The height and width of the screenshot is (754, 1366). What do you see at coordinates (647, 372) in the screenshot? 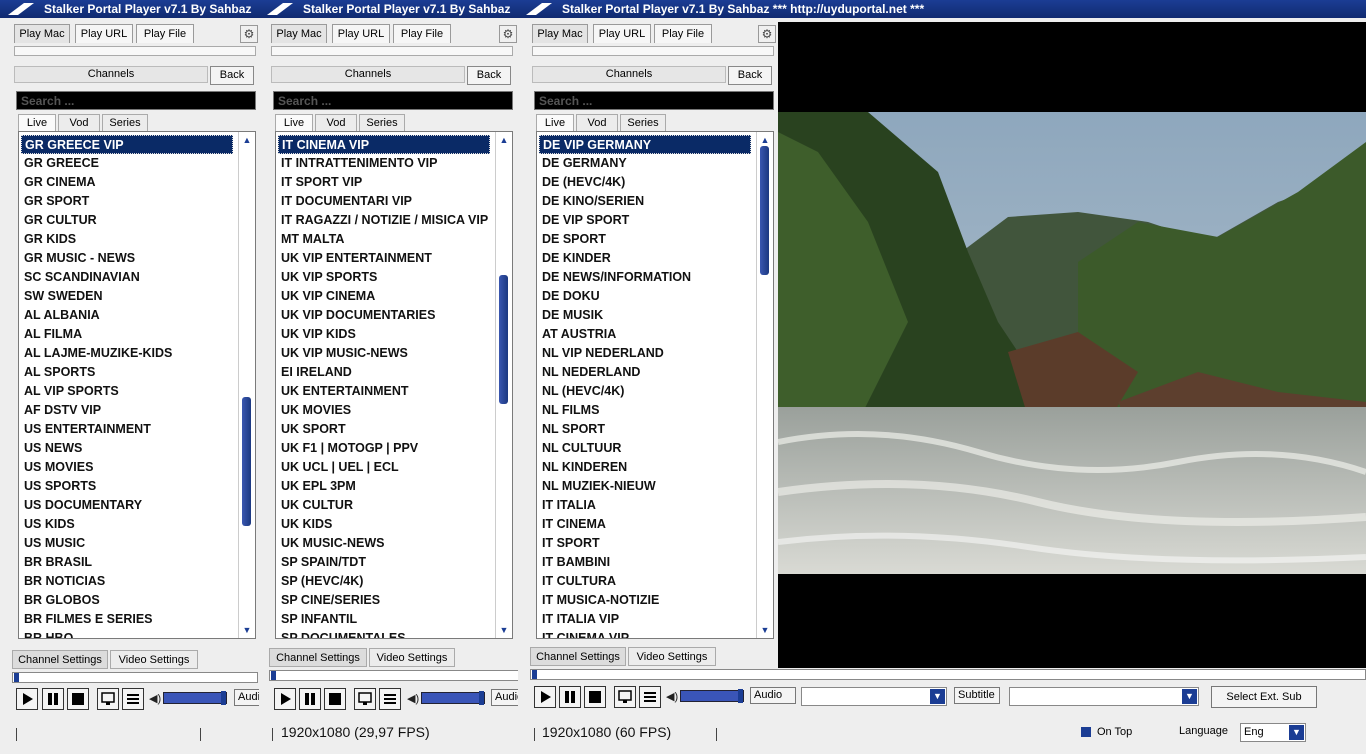
I see `list-item: NL NEDERLAND` at bounding box center [647, 372].